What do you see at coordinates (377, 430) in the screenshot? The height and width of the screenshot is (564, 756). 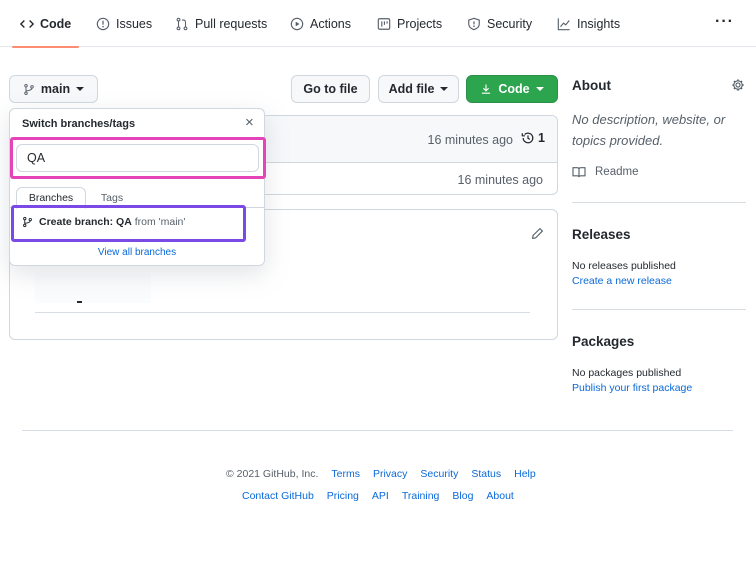 I see `footer-divider` at bounding box center [377, 430].